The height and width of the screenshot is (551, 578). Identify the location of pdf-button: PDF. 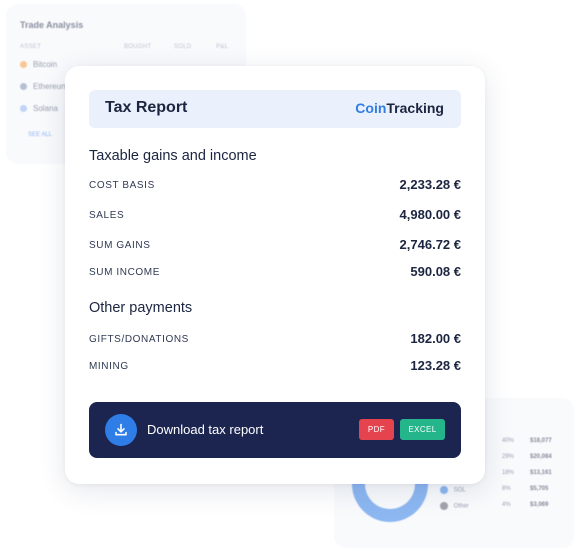
(376, 429).